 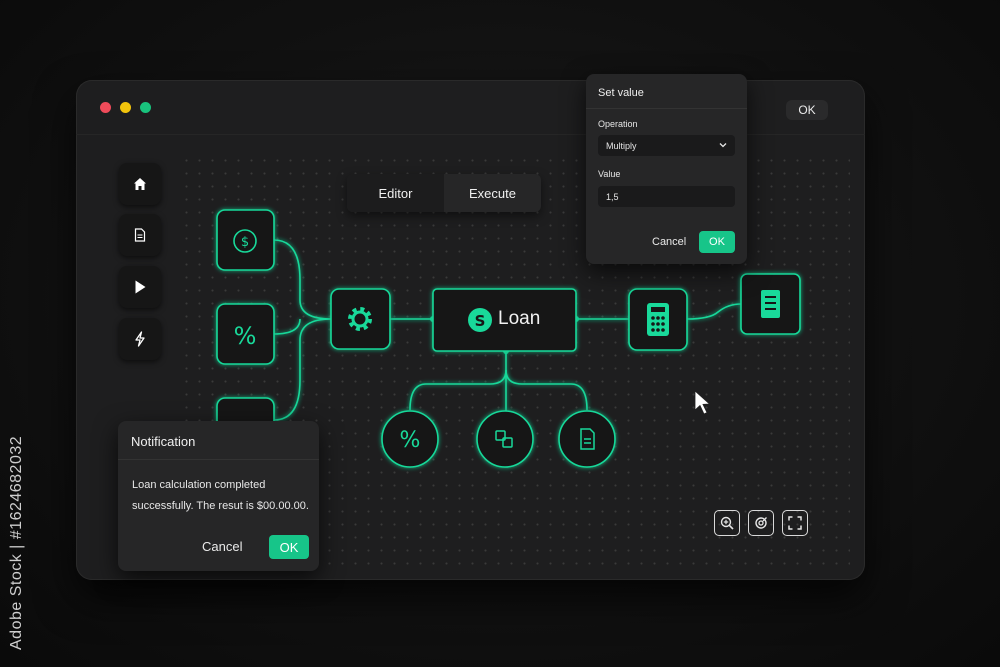 I want to click on connector-dollar-gear, so click(x=302, y=279).